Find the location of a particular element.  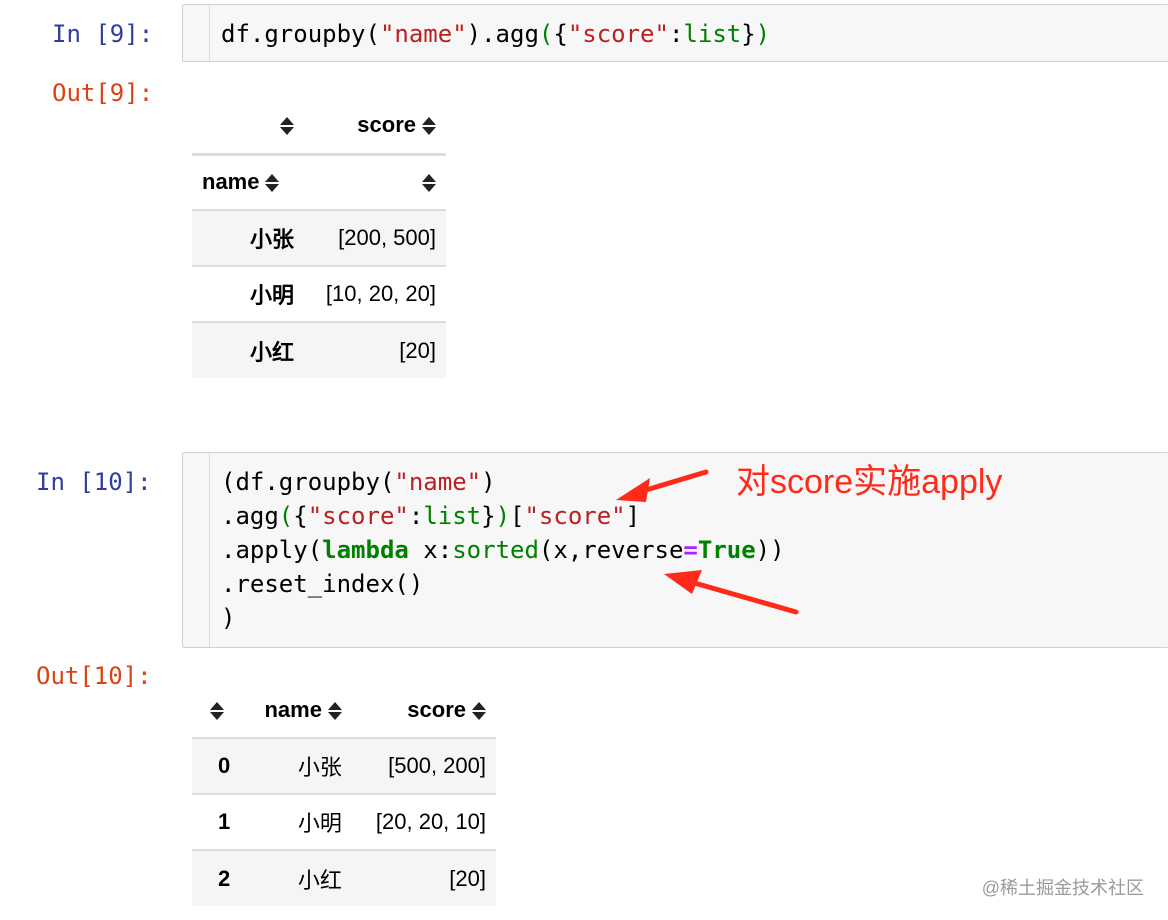

watermark: @稀土掘金技术社区 is located at coordinates (1062, 888).